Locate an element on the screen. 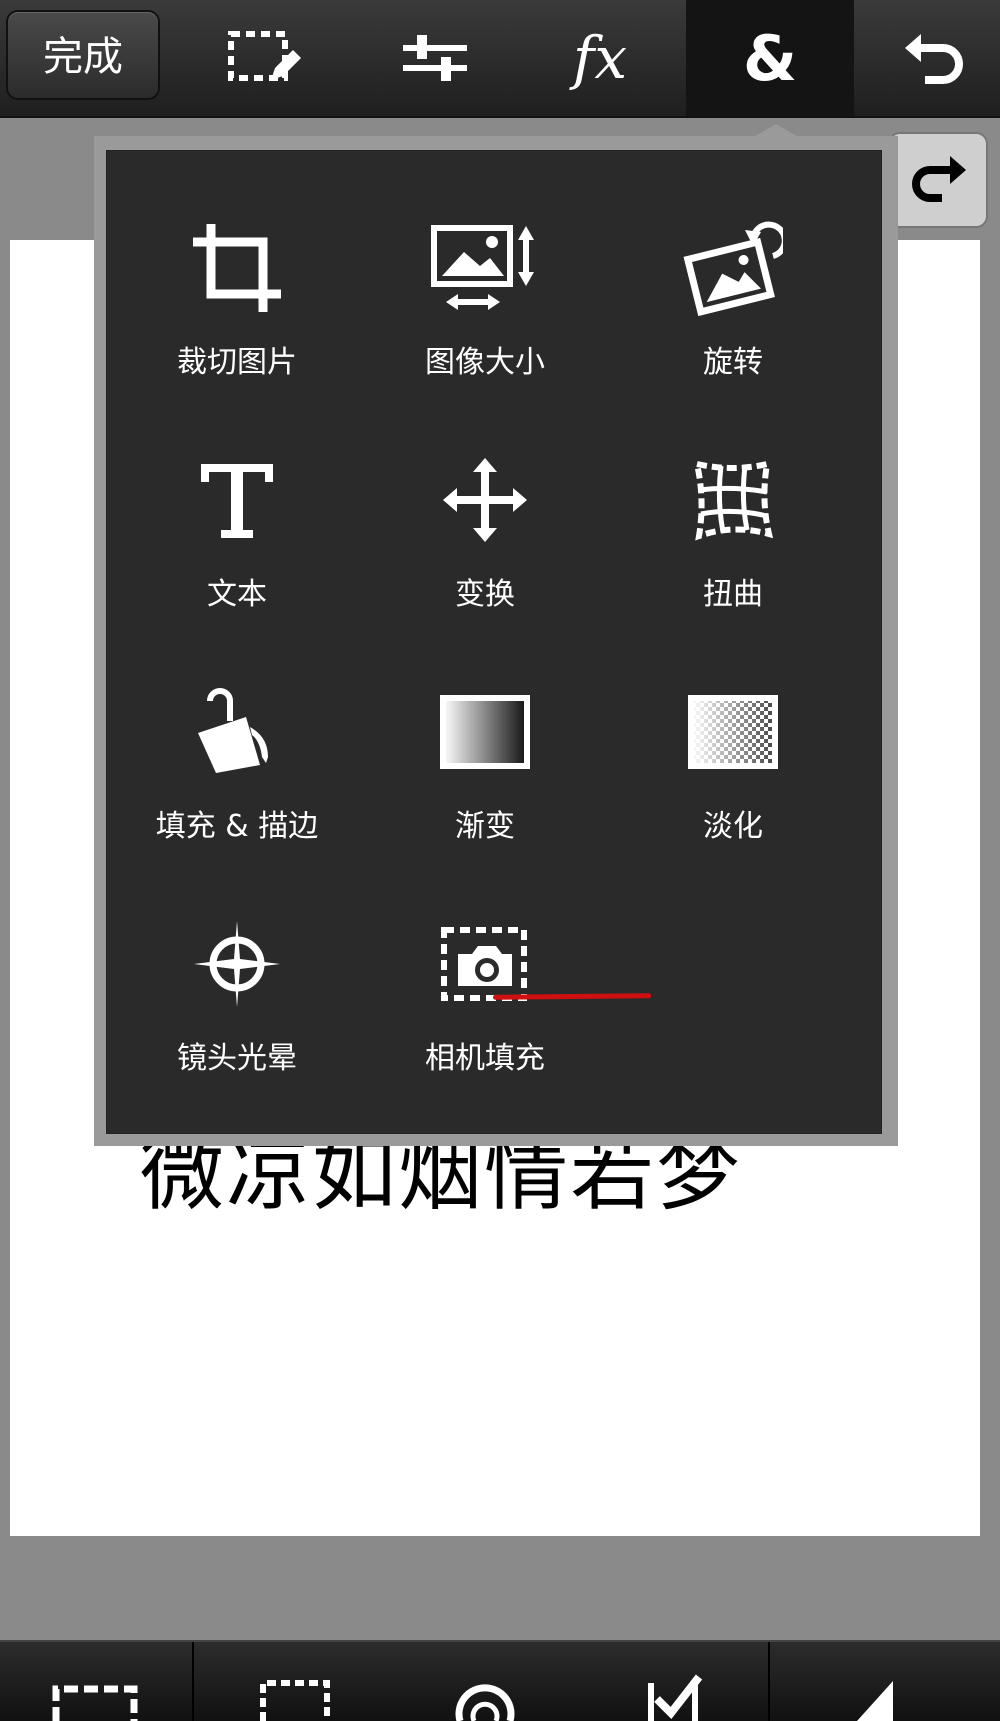  bottom-toolbar is located at coordinates (500, 1680).